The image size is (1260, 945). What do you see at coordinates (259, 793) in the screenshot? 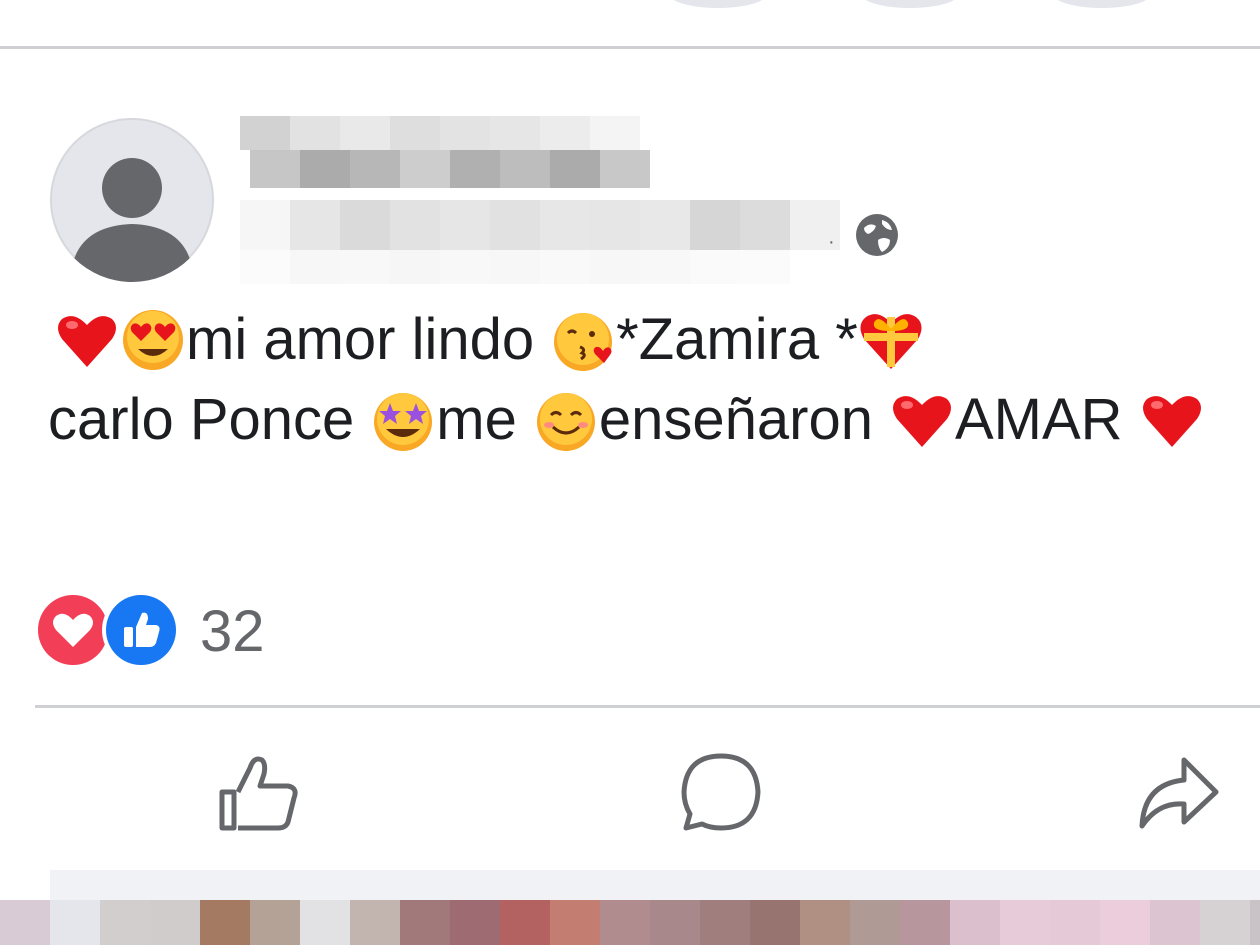
I see `like-button` at bounding box center [259, 793].